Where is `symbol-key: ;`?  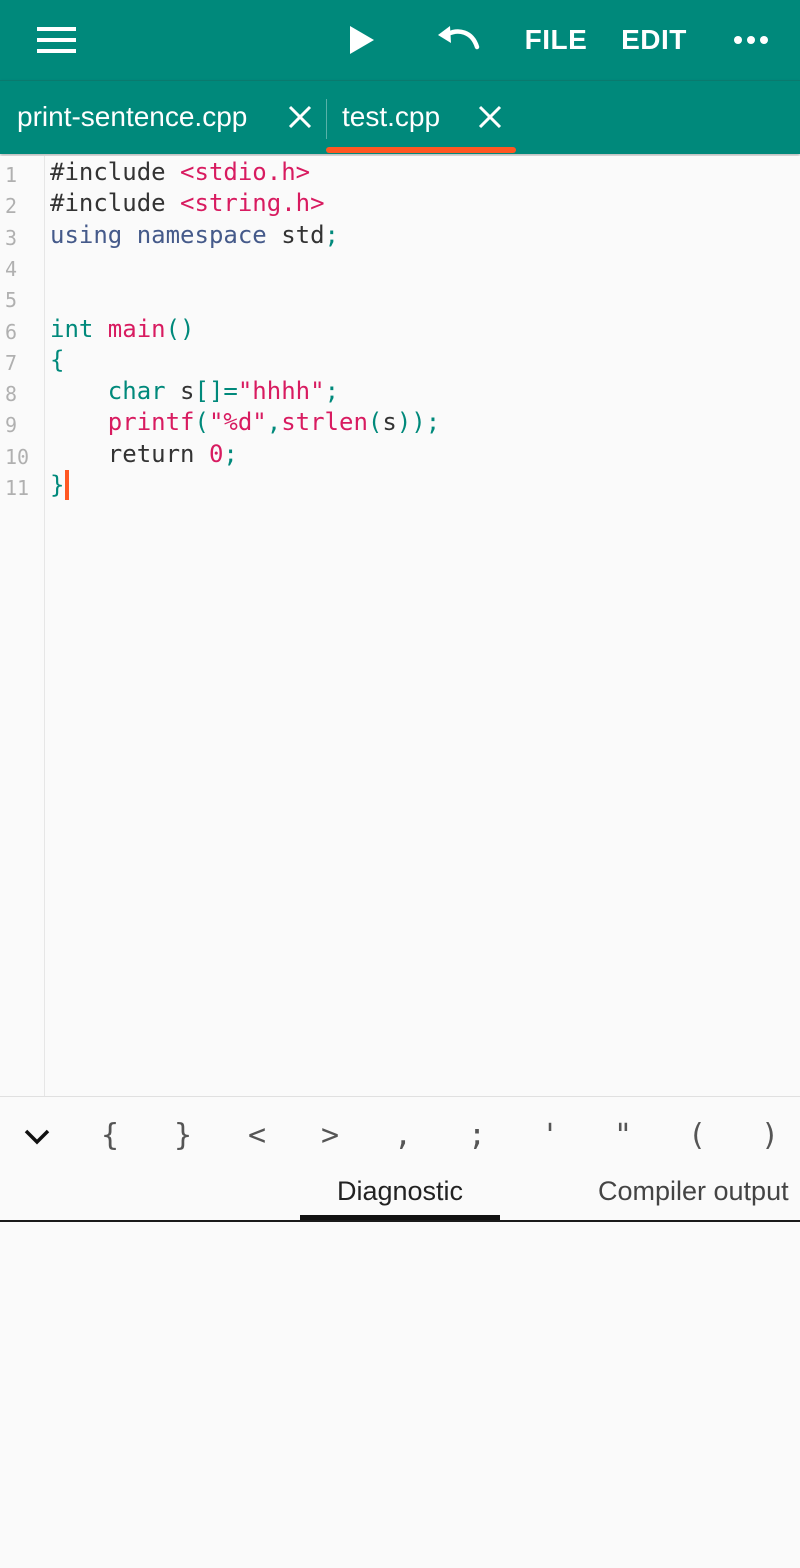 symbol-key: ; is located at coordinates (477, 1135).